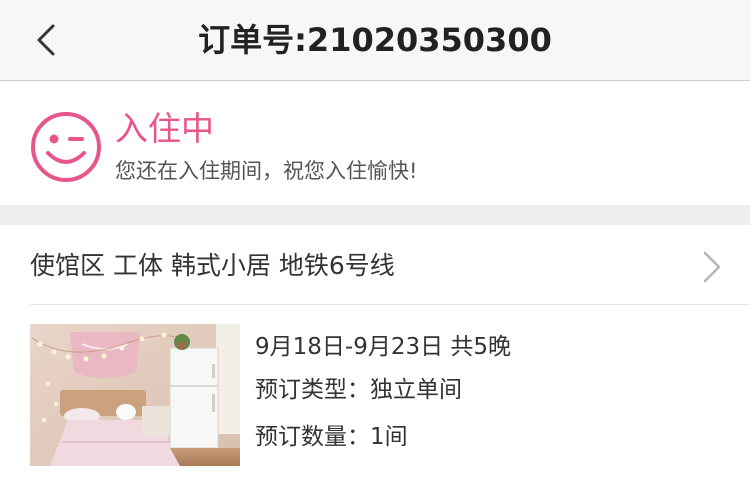  Describe the element at coordinates (375, 215) in the screenshot. I see `section-gap` at that location.